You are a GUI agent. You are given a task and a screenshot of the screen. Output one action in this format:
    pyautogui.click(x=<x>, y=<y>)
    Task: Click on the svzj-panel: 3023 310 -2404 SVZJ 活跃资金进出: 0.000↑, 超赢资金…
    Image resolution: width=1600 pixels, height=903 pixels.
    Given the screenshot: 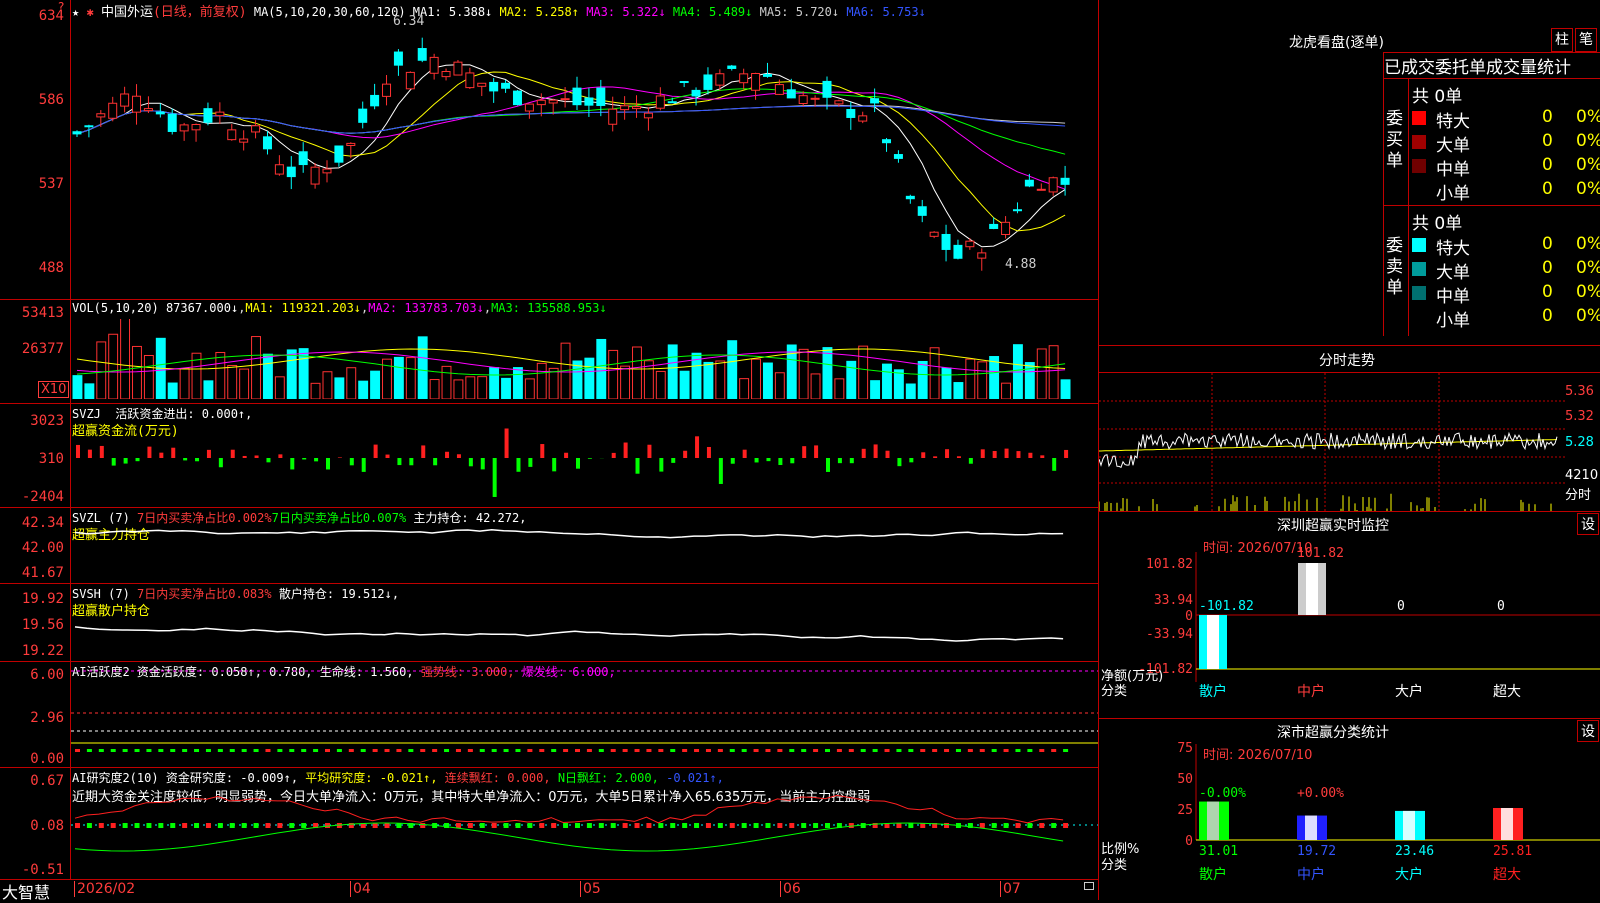 What is the action you would take?
    pyautogui.click(x=549, y=455)
    